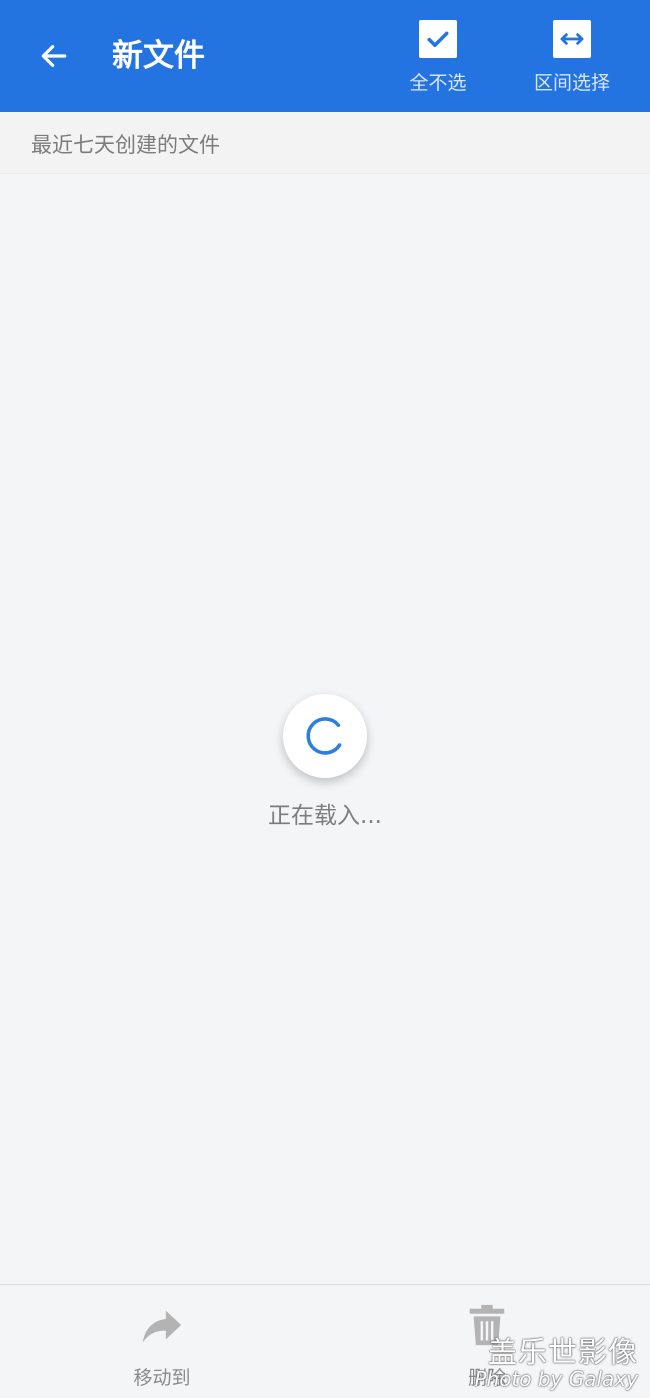 The image size is (650, 1398). What do you see at coordinates (438, 61) in the screenshot?
I see `select-none-button: 全不选` at bounding box center [438, 61].